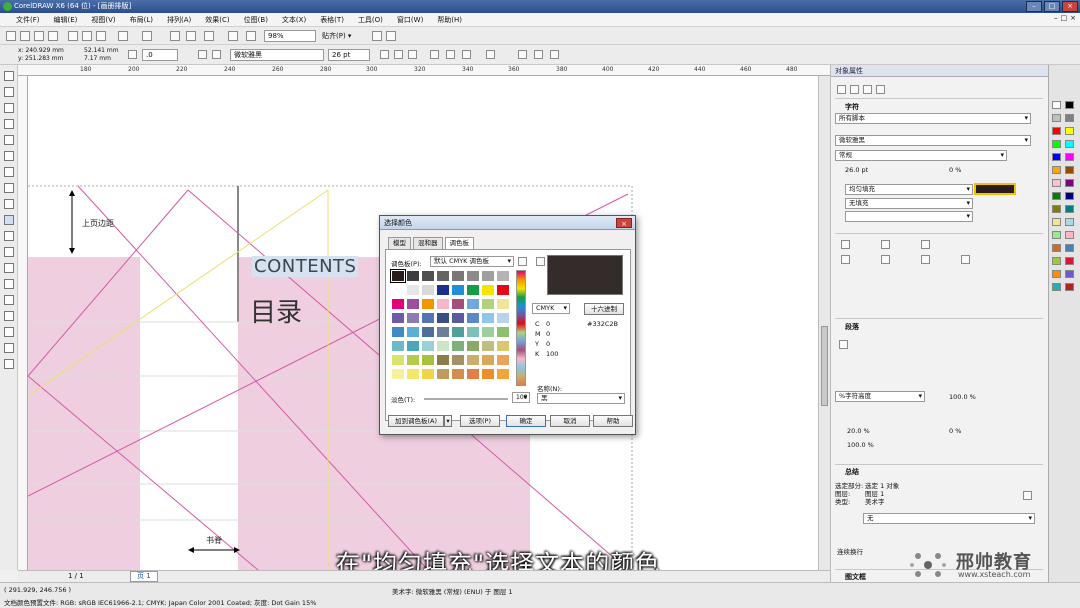 This screenshot has width=1080, height=608. Describe the element at coordinates (9, 364) in the screenshot. I see `interactive-fill-tool-icon` at that location.